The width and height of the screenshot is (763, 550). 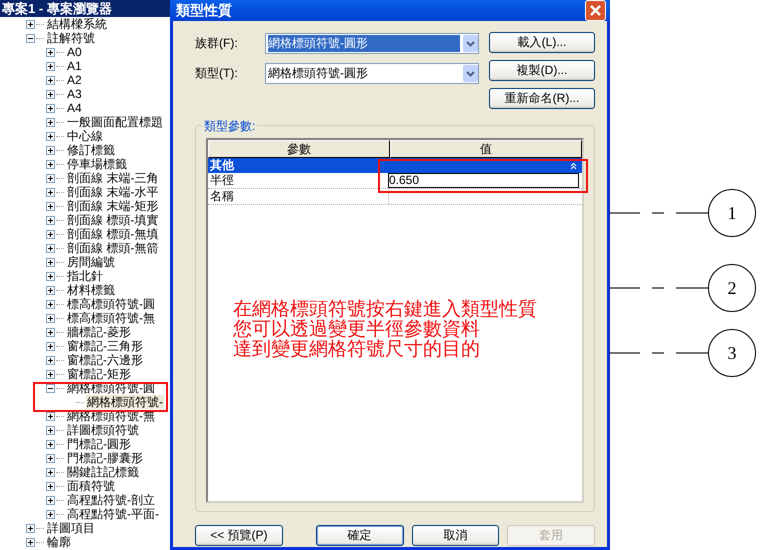 What do you see at coordinates (99, 374) in the screenshot?
I see `tree-item: 窗標記-矩形` at bounding box center [99, 374].